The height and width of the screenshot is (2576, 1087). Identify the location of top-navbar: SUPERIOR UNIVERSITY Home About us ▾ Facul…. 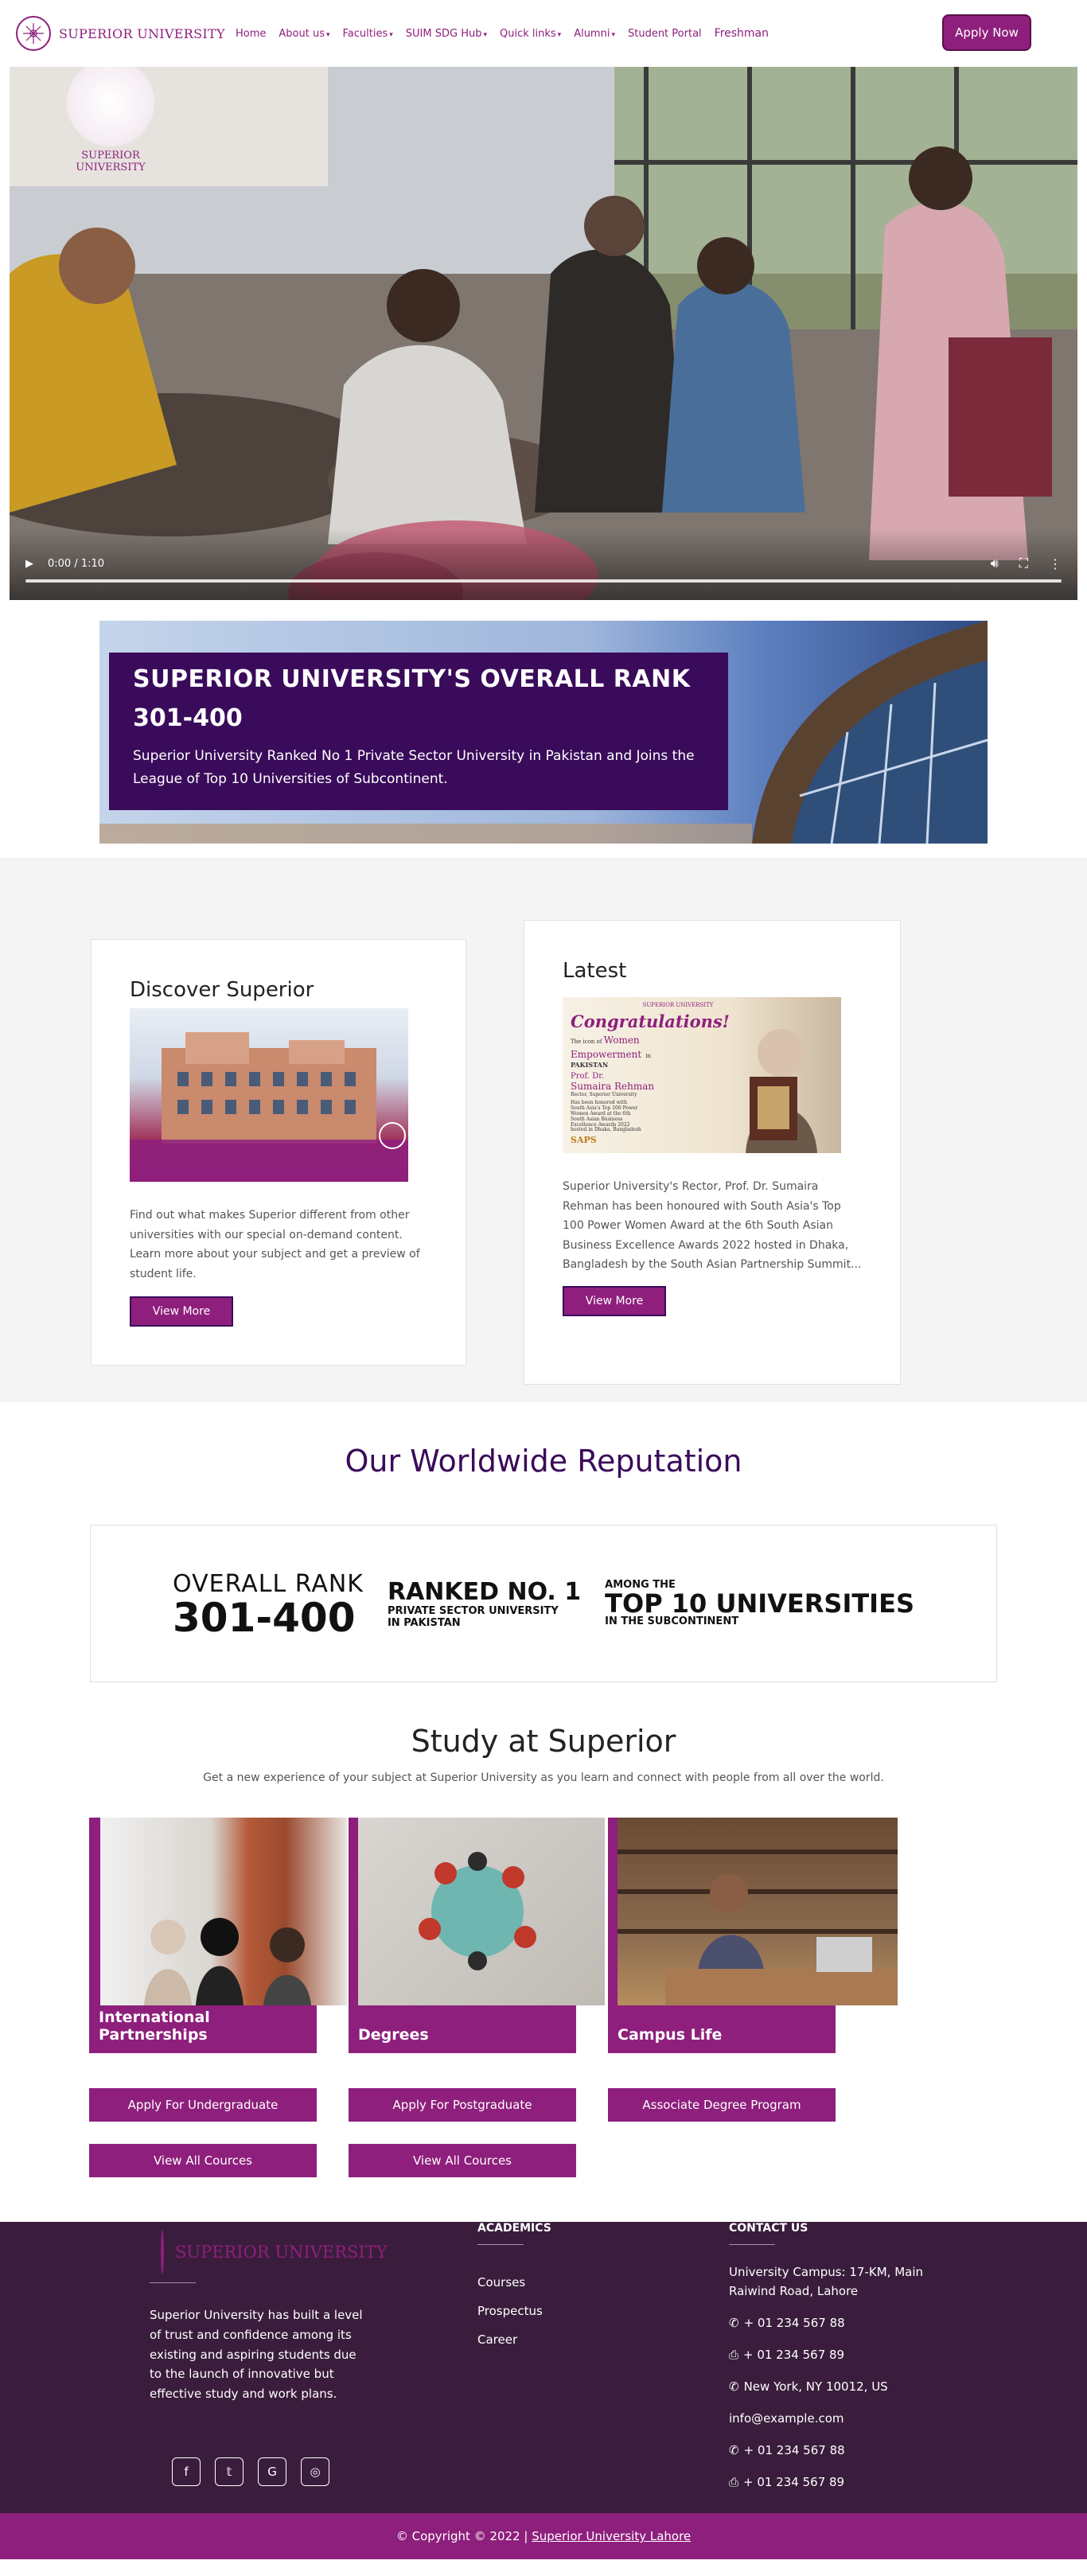
(543, 33).